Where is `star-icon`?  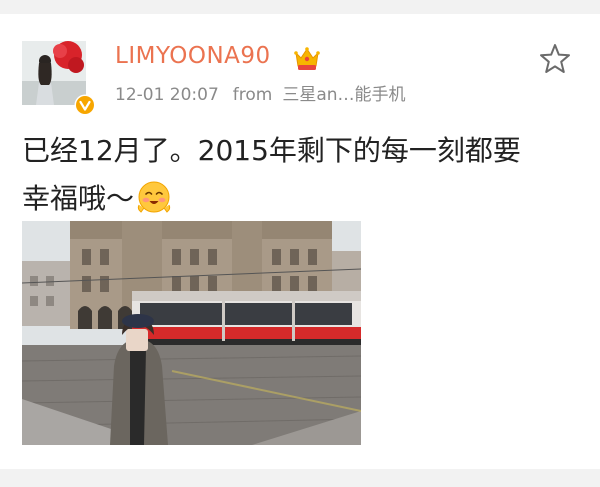
star-icon is located at coordinates (555, 59).